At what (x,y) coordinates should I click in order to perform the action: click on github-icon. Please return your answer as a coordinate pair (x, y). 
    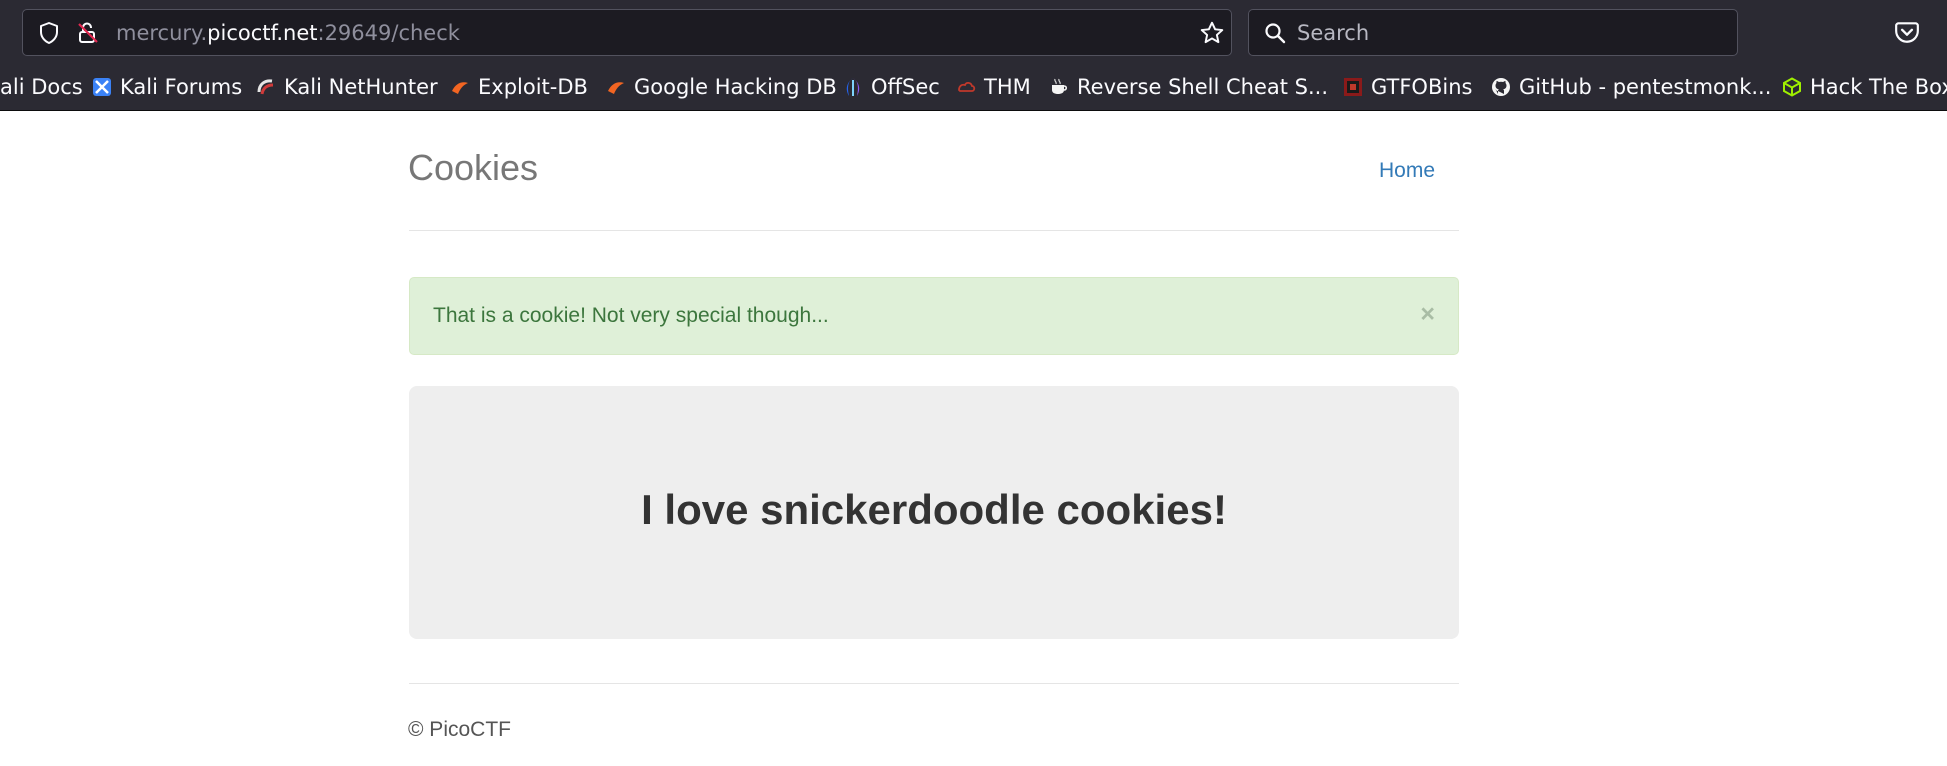
    Looking at the image, I should click on (1501, 87).